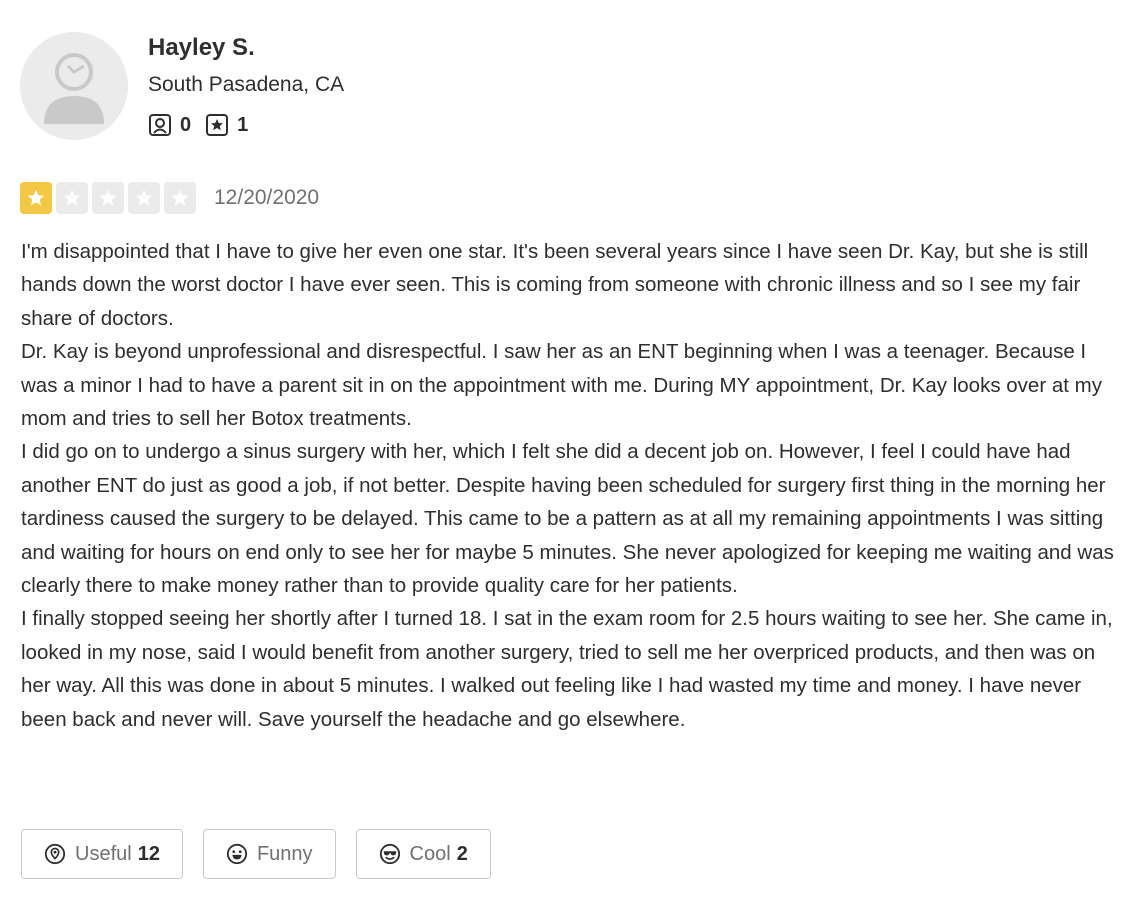 The height and width of the screenshot is (900, 1136). I want to click on funny-button: Funny, so click(269, 854).